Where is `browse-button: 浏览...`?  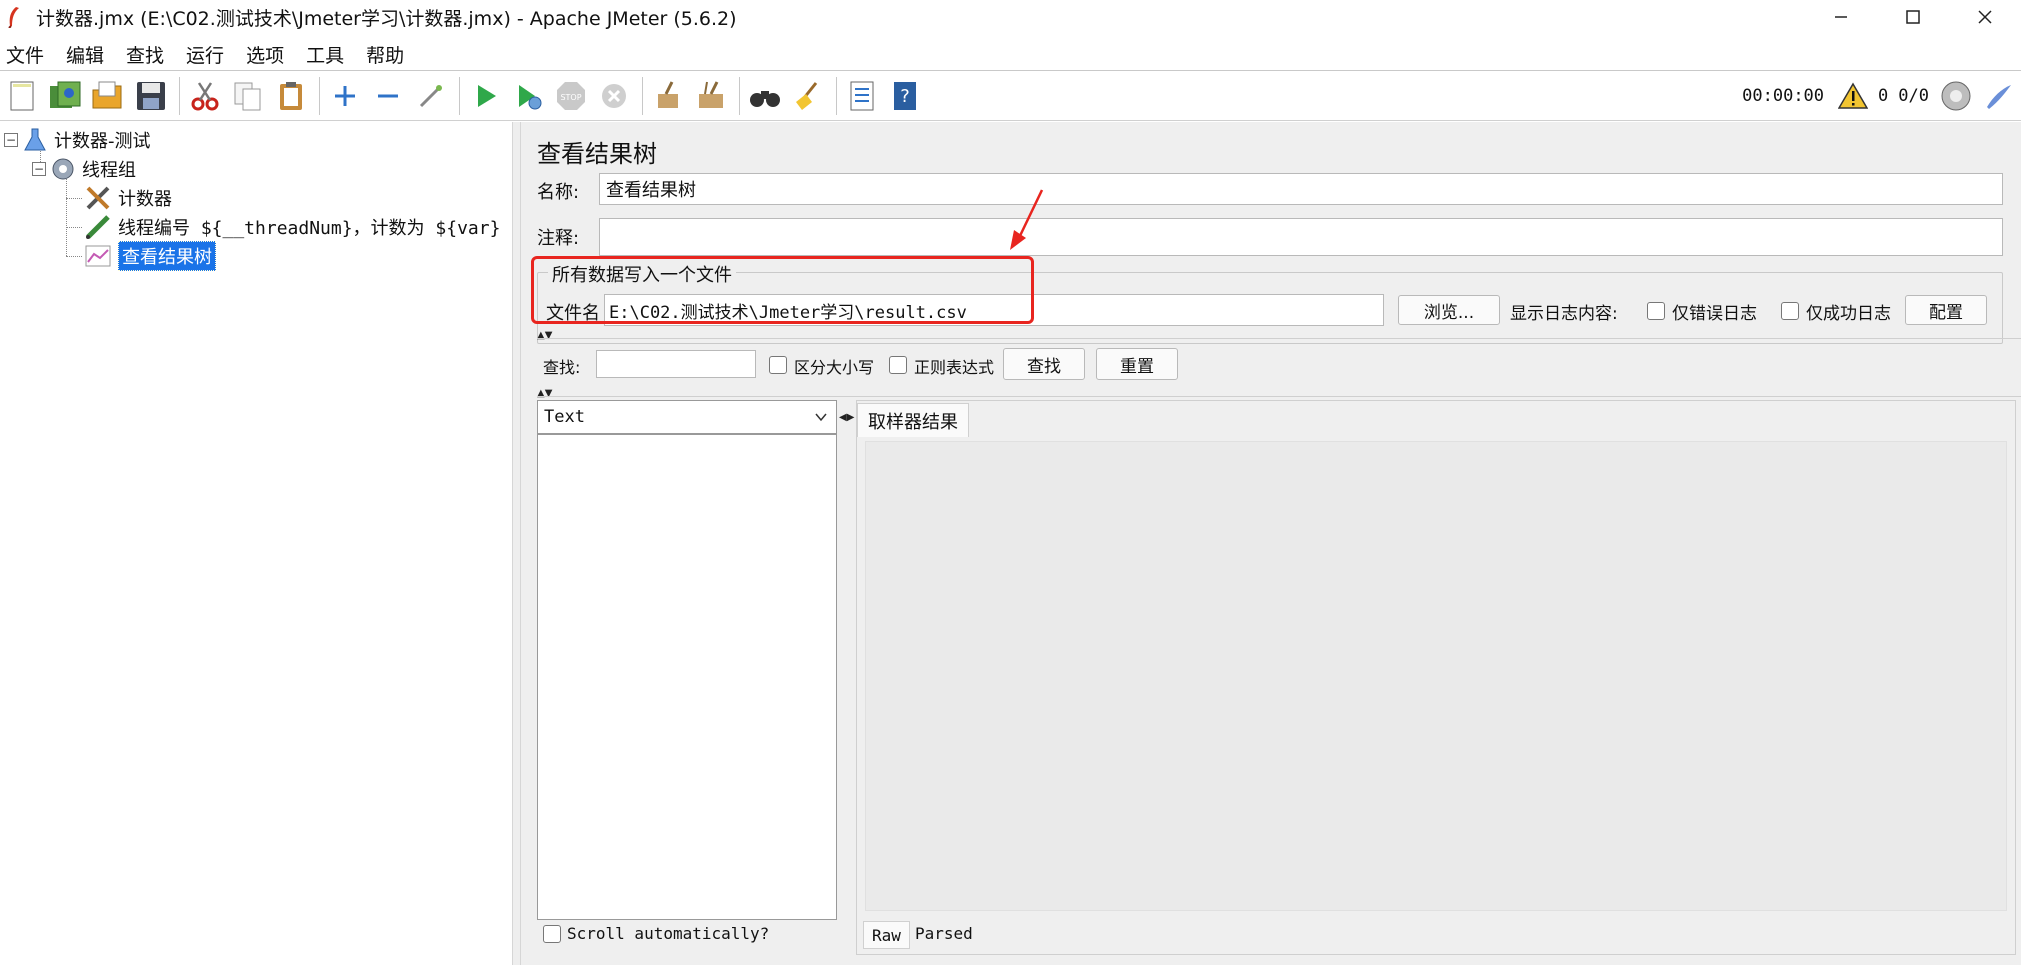
browse-button: 浏览... is located at coordinates (1449, 310).